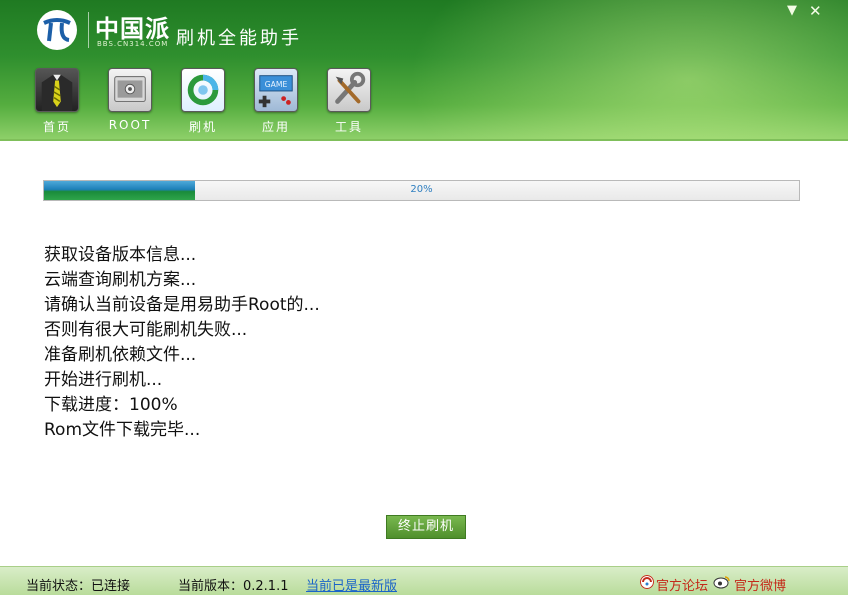  Describe the element at coordinates (760, 584) in the screenshot. I see `official-weibo-link: 官方微博` at that location.